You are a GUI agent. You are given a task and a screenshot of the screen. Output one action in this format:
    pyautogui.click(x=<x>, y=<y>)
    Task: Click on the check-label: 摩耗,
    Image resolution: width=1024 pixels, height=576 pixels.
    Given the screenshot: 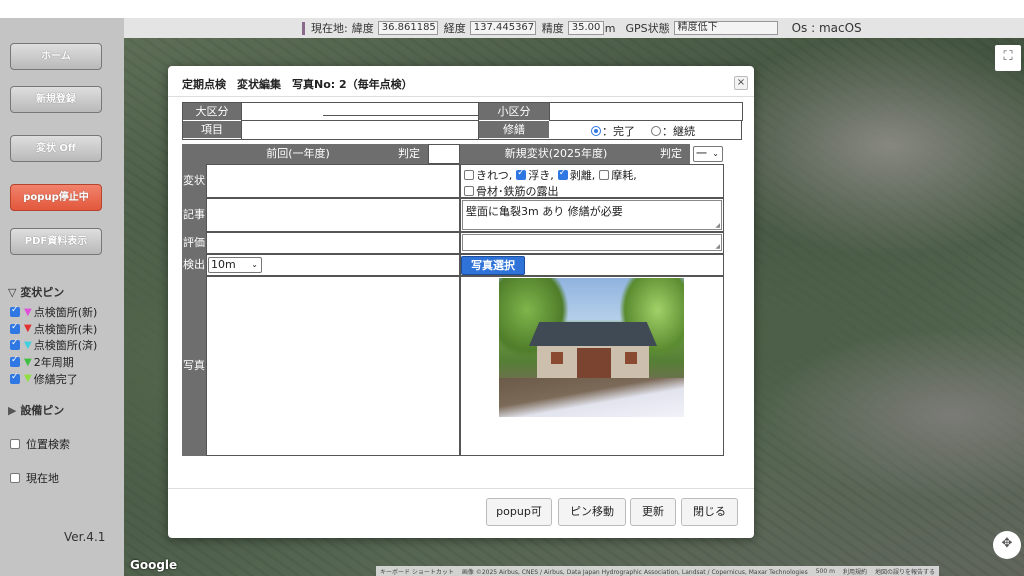 What is the action you would take?
    pyautogui.click(x=624, y=175)
    